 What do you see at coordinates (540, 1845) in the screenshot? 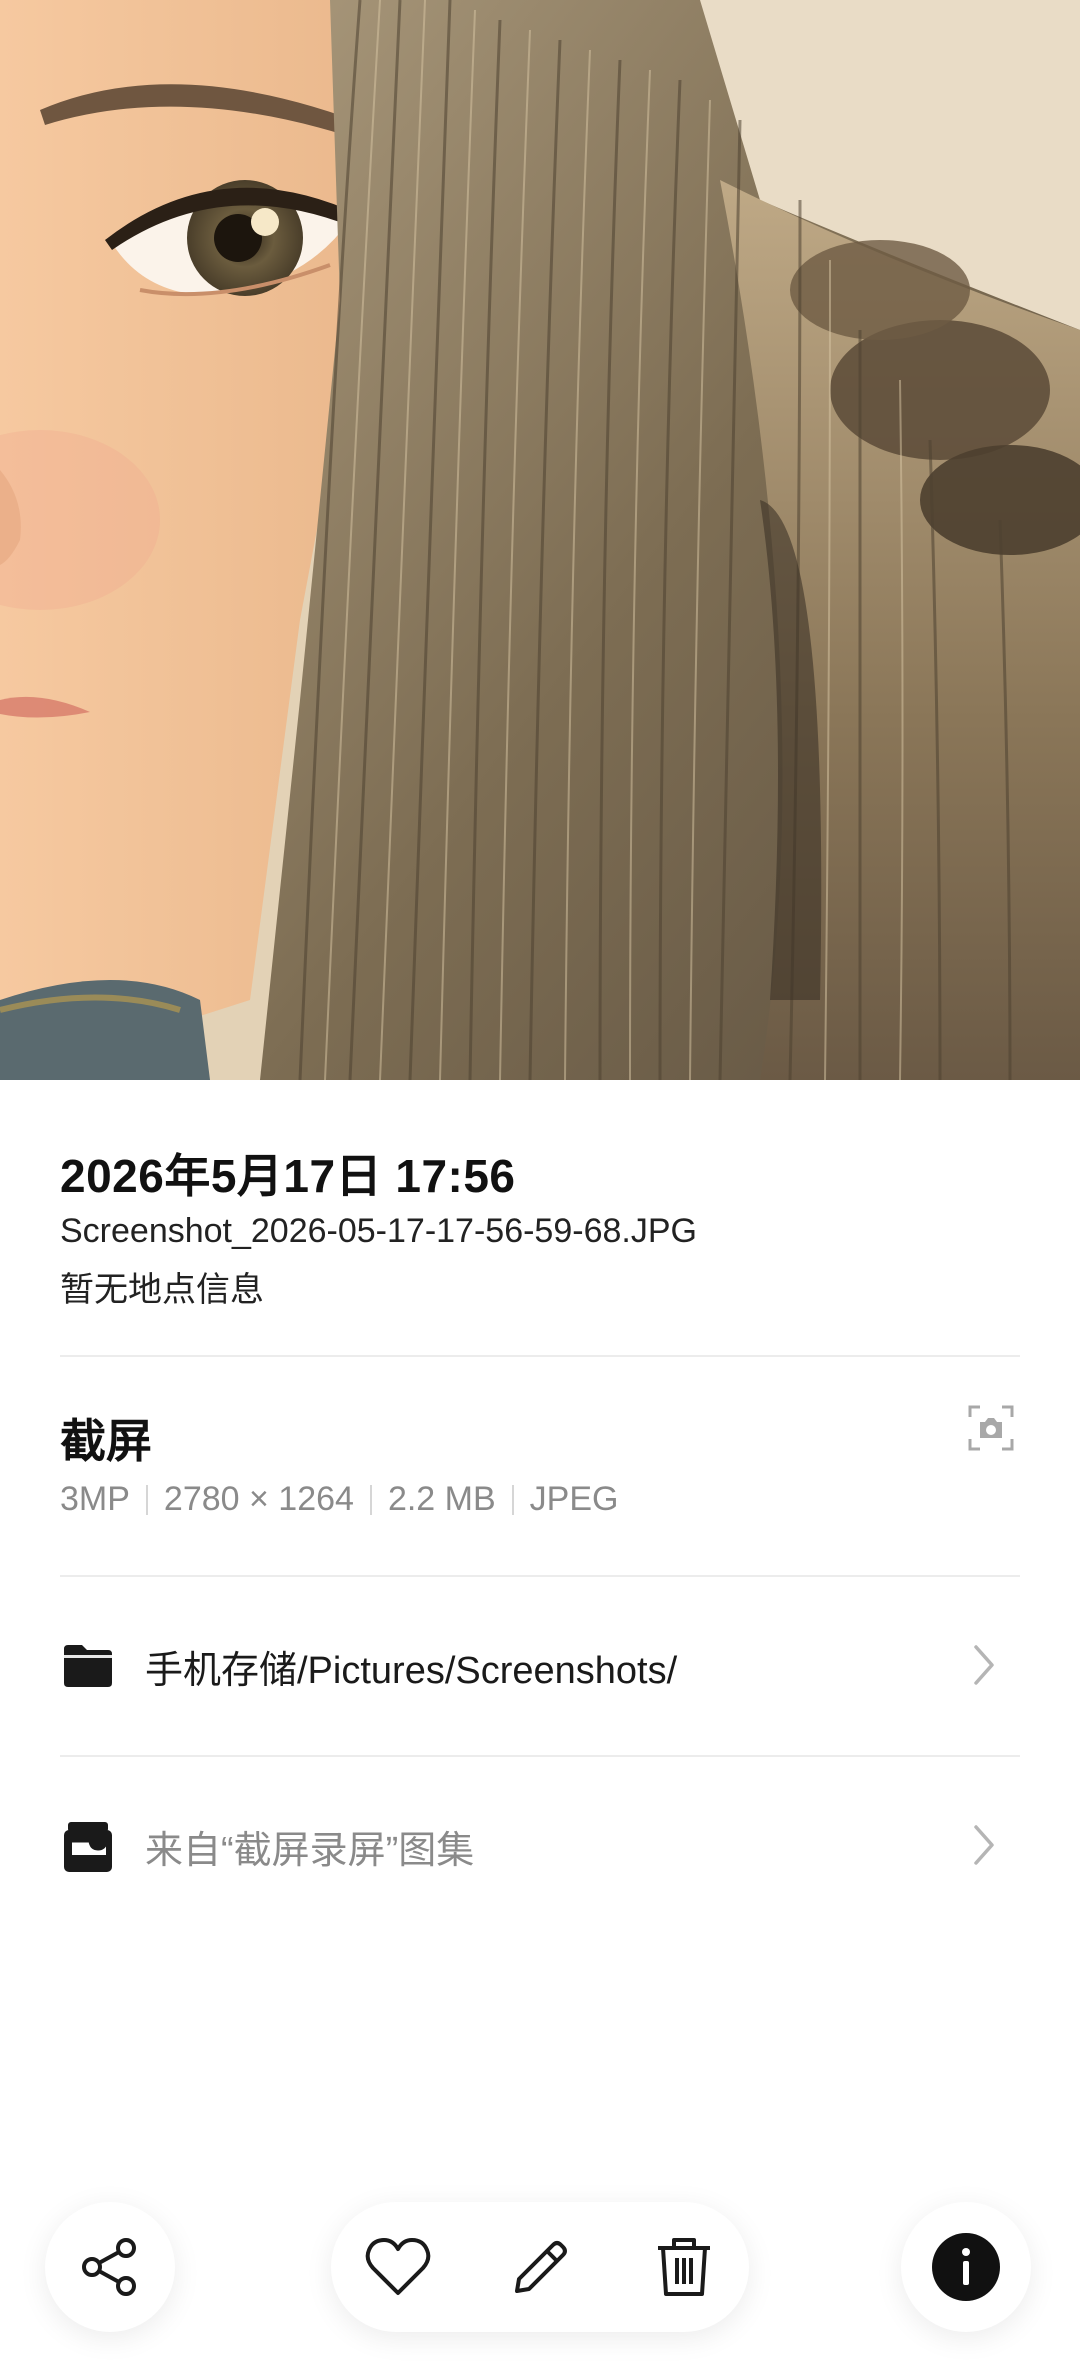
I see `album-row: 来自“截屏录屏”图集` at bounding box center [540, 1845].